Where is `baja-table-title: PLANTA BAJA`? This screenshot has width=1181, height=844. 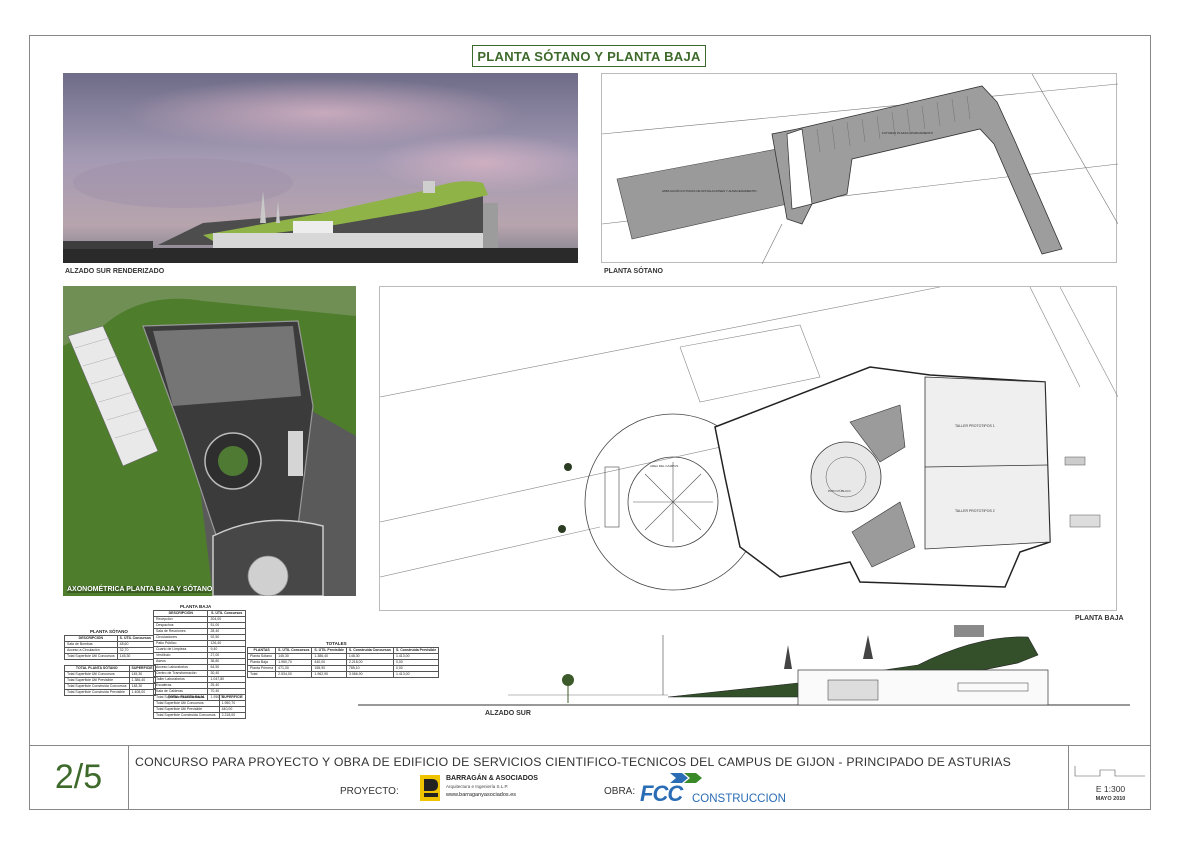
baja-table-title: PLANTA BAJA is located at coordinates (196, 606).